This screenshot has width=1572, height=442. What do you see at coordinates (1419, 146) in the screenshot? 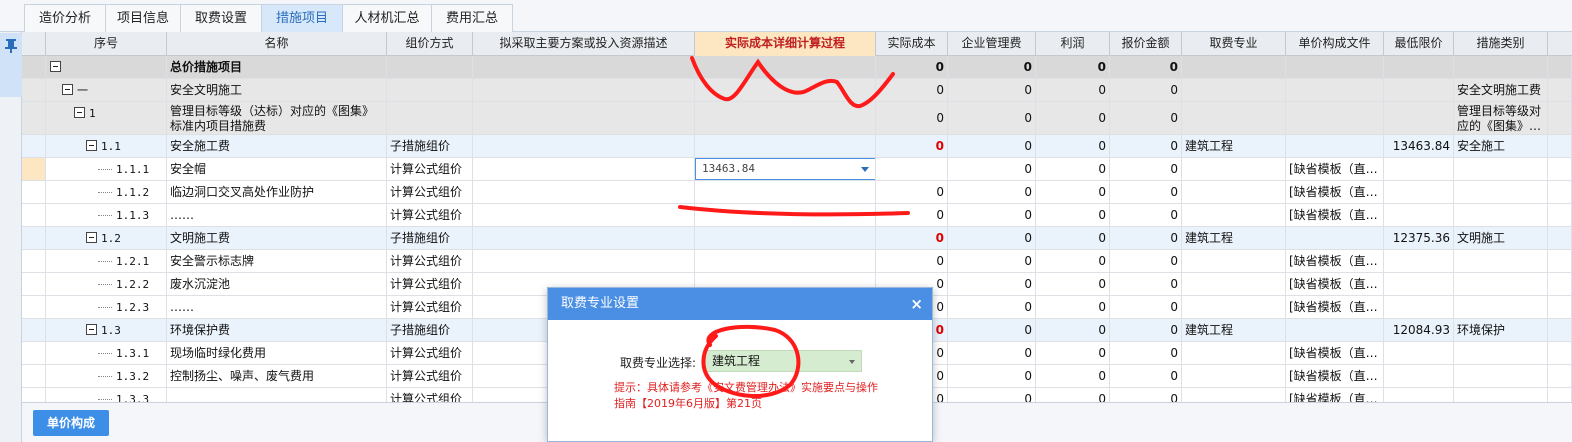
I see `cell-min: 13463.84` at bounding box center [1419, 146].